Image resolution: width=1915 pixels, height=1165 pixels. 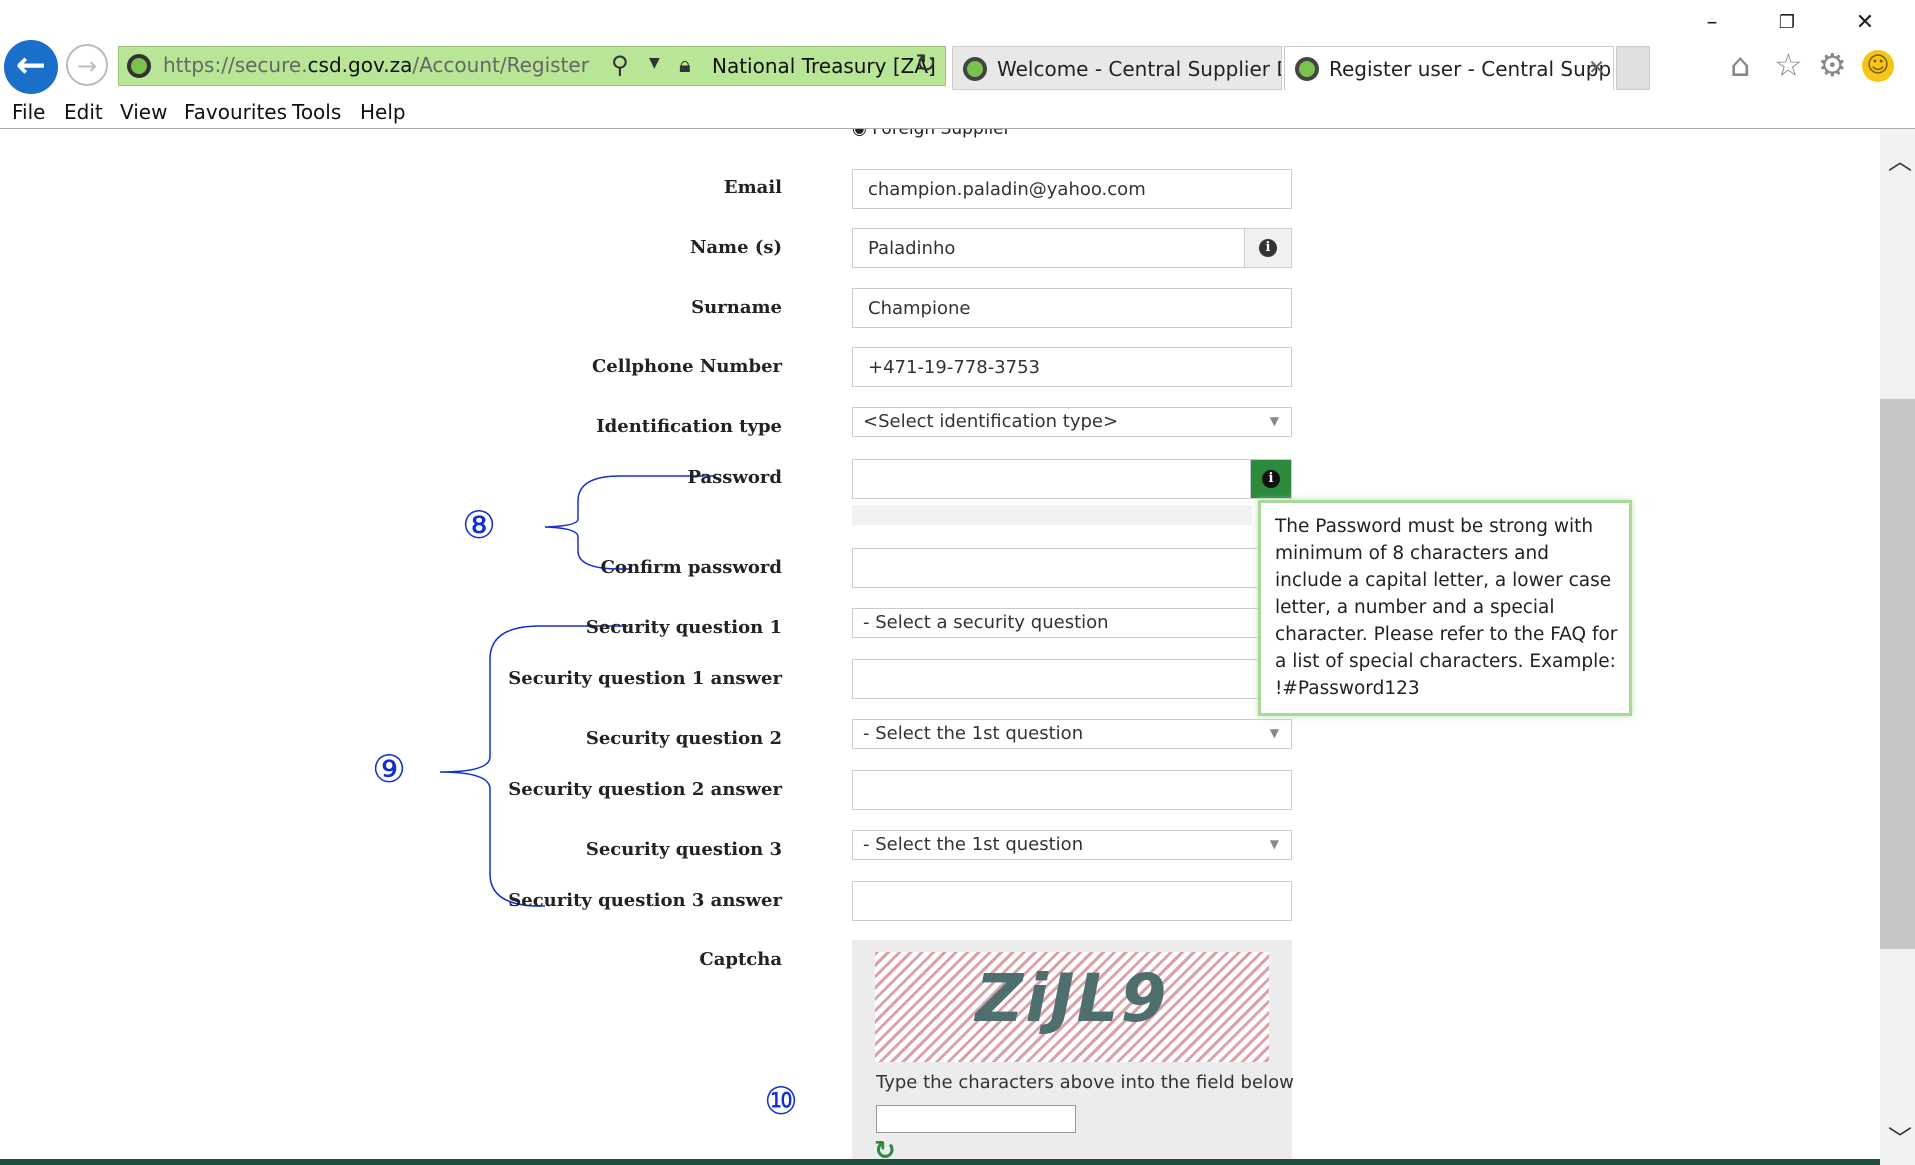 I want to click on star-icon: ☆, so click(x=1788, y=65).